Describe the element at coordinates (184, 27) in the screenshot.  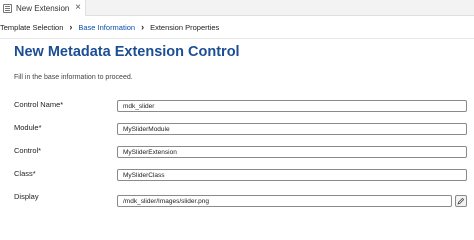
I see `breadcrumb-extension-properties: Extension Properties` at that location.